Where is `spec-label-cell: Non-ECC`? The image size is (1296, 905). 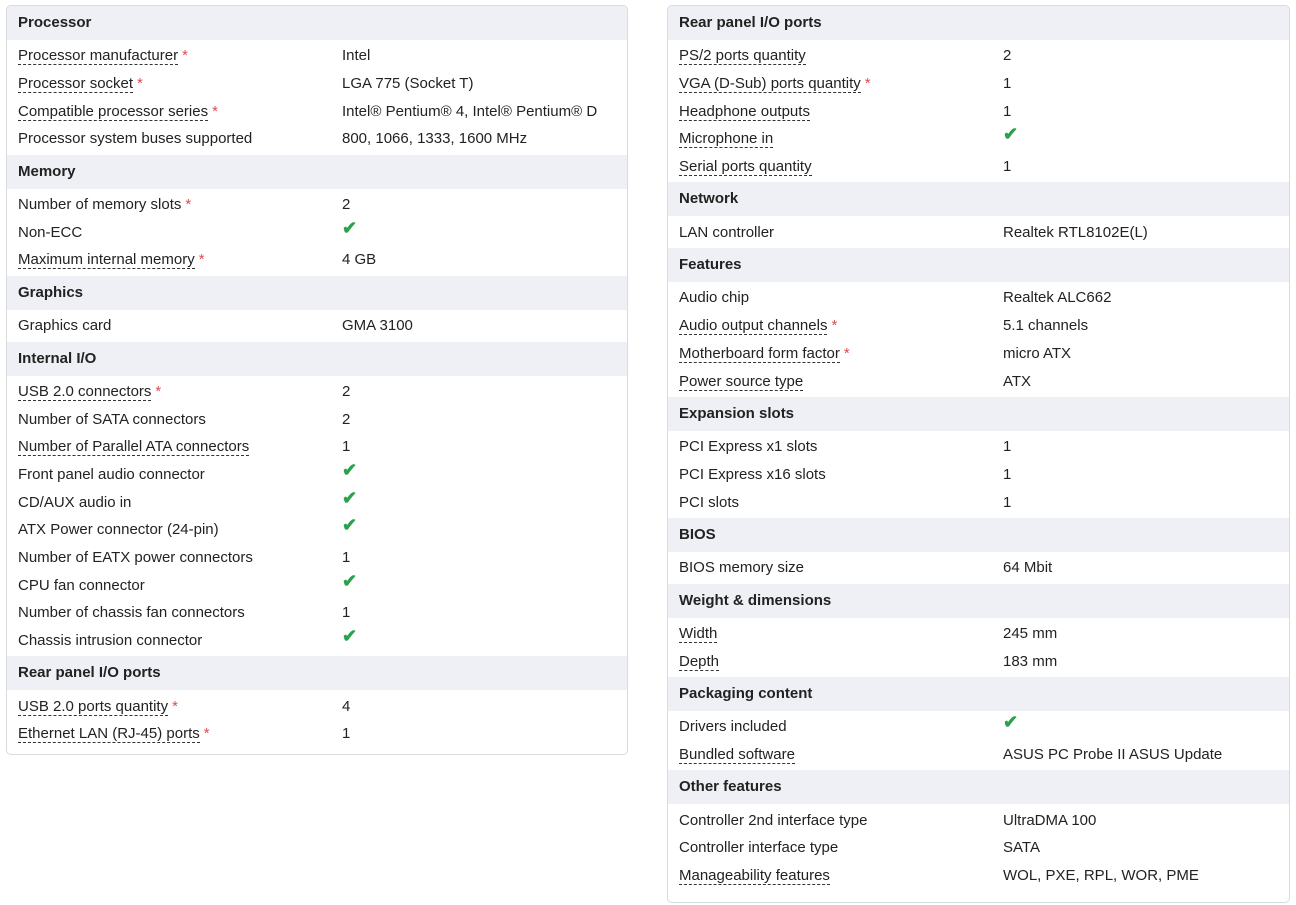 spec-label-cell: Non-ECC is located at coordinates (174, 232).